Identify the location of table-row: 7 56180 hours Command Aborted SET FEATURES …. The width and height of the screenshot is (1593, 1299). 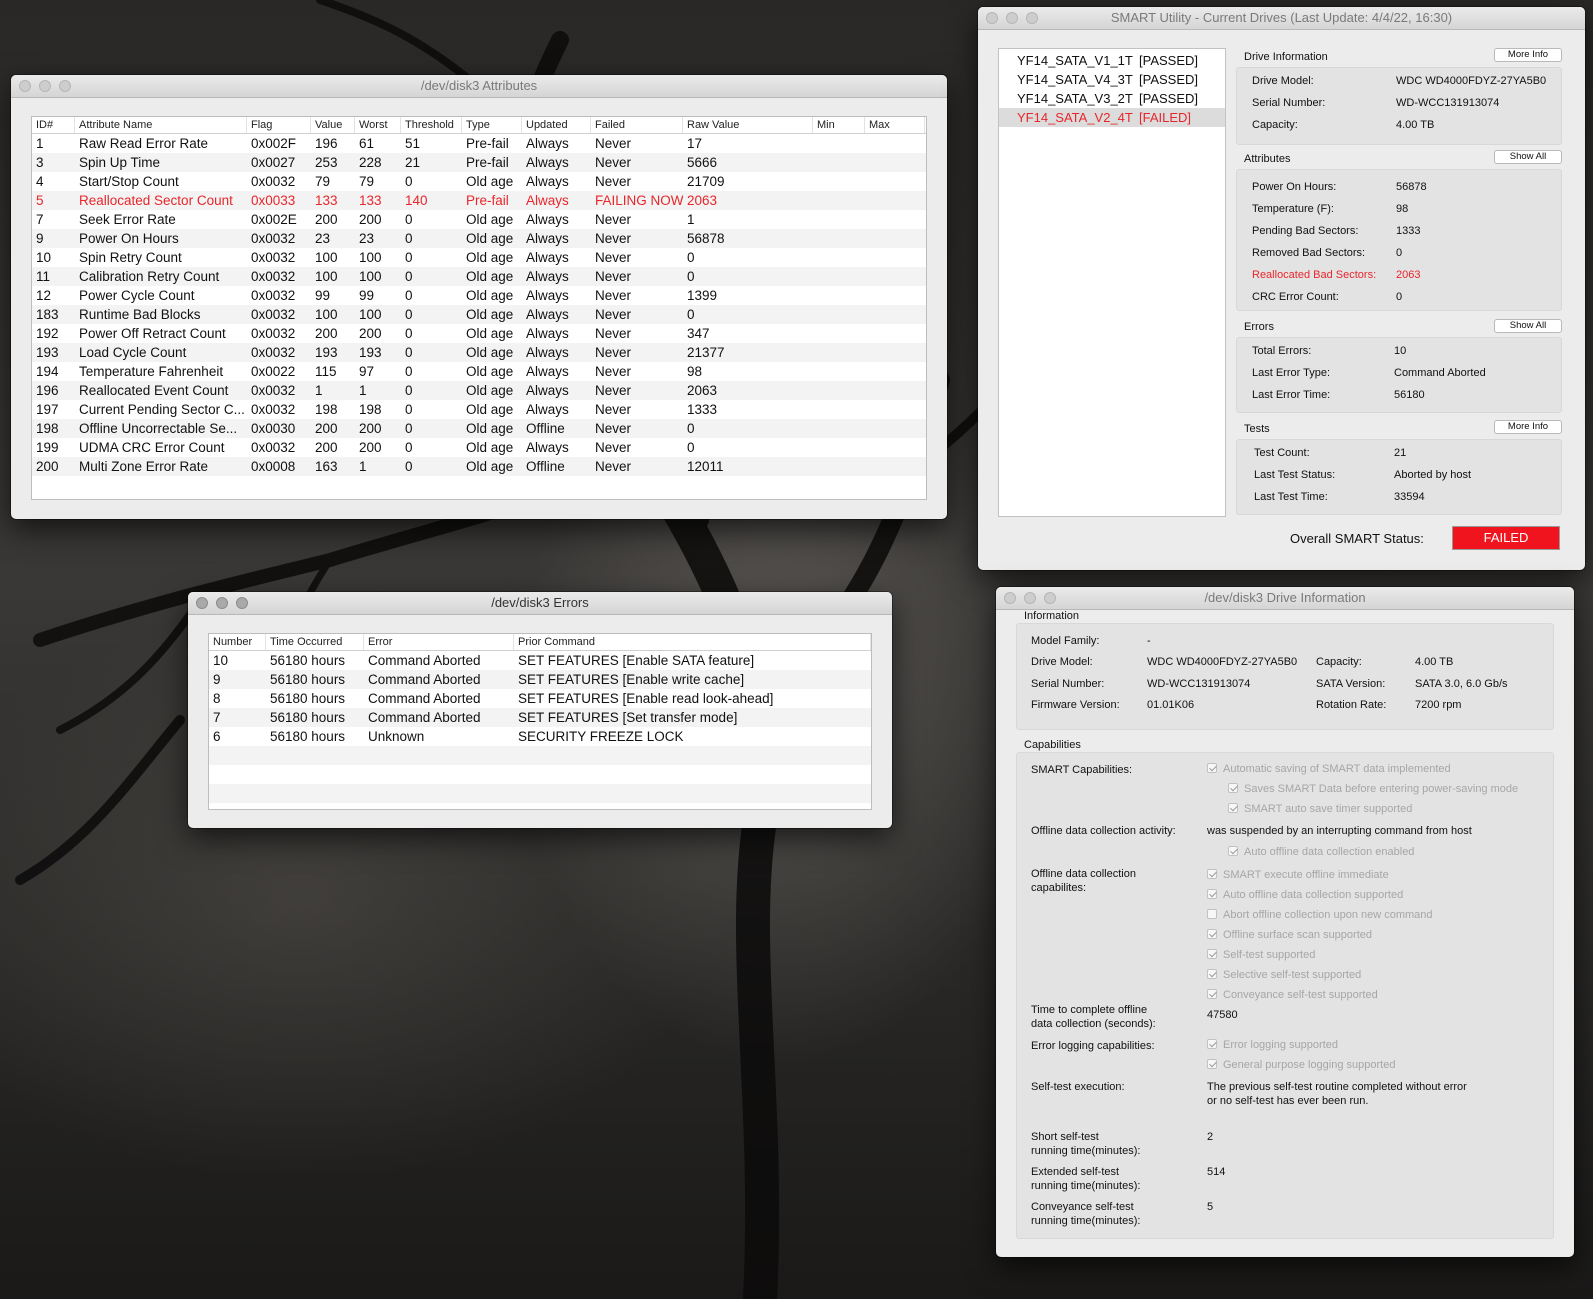
(540, 717).